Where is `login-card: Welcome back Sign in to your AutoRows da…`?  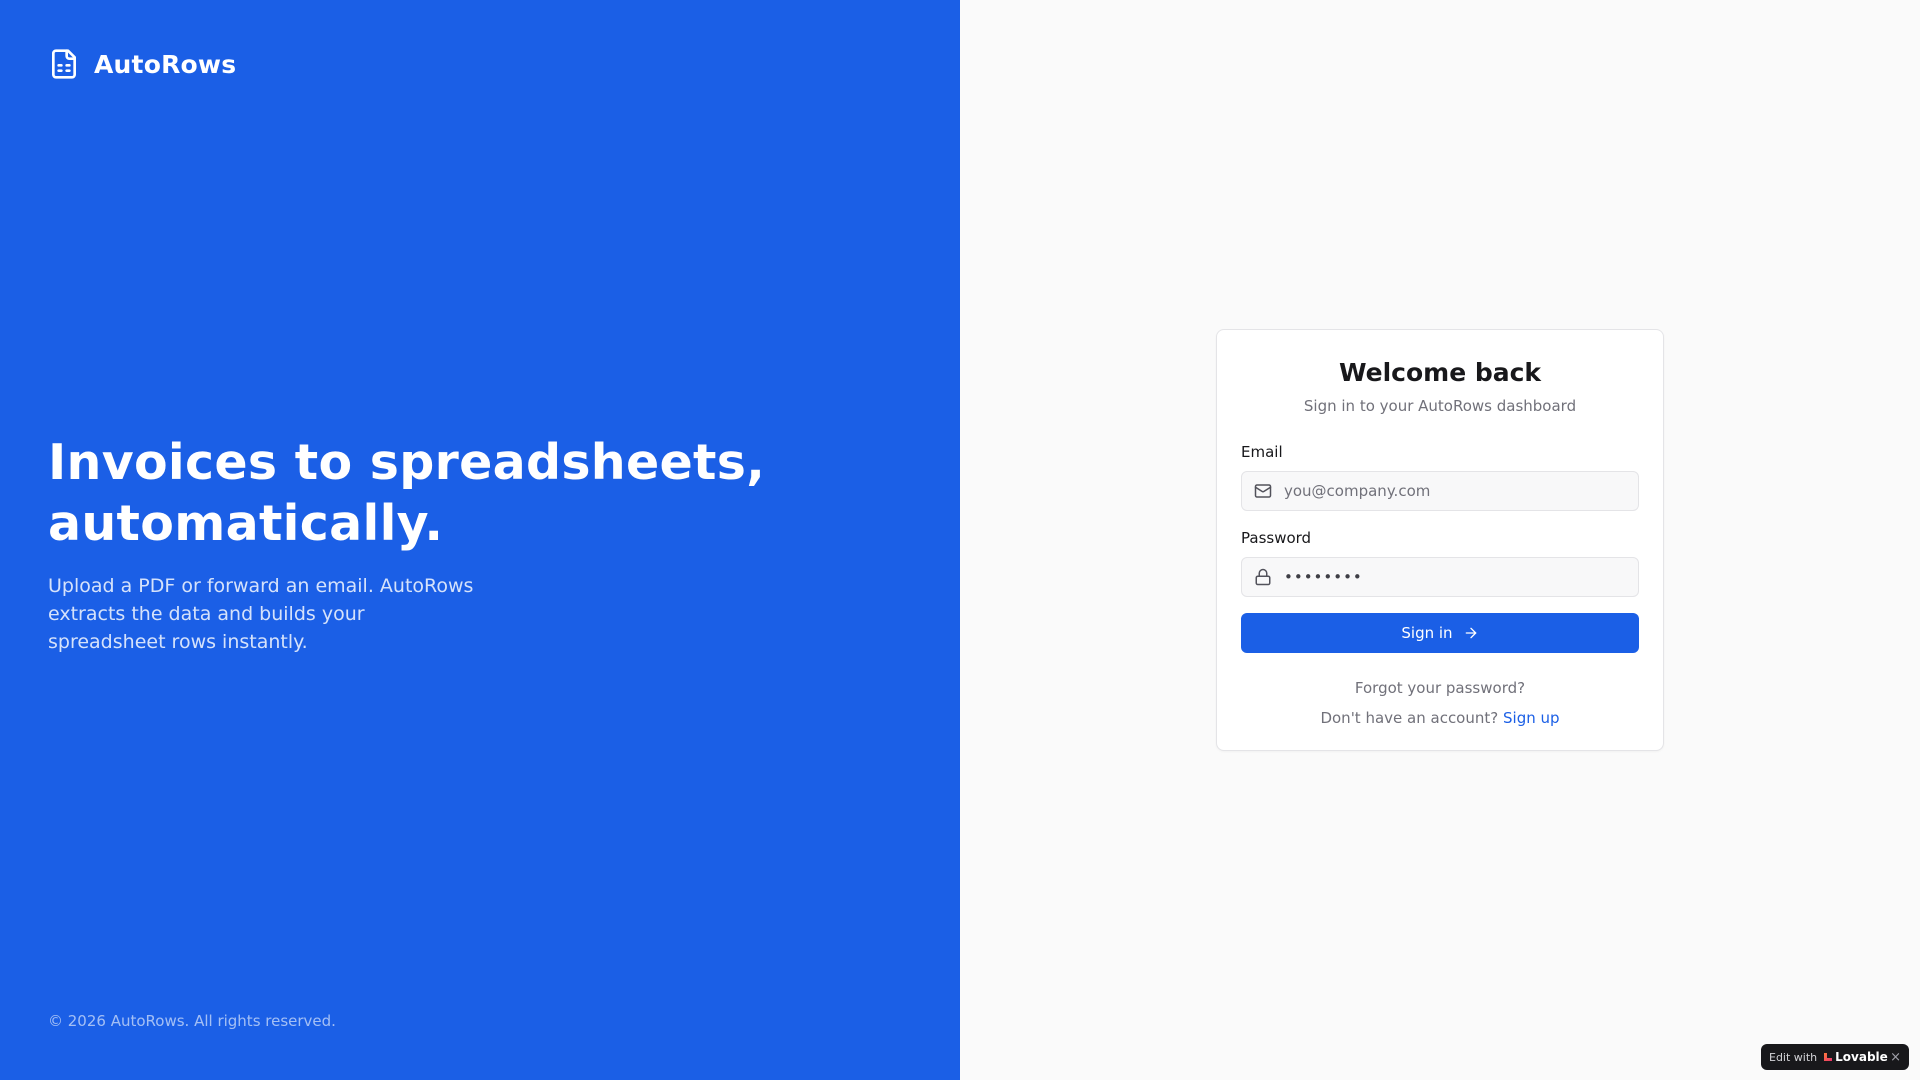 login-card: Welcome back Sign in to your AutoRows da… is located at coordinates (1440, 540).